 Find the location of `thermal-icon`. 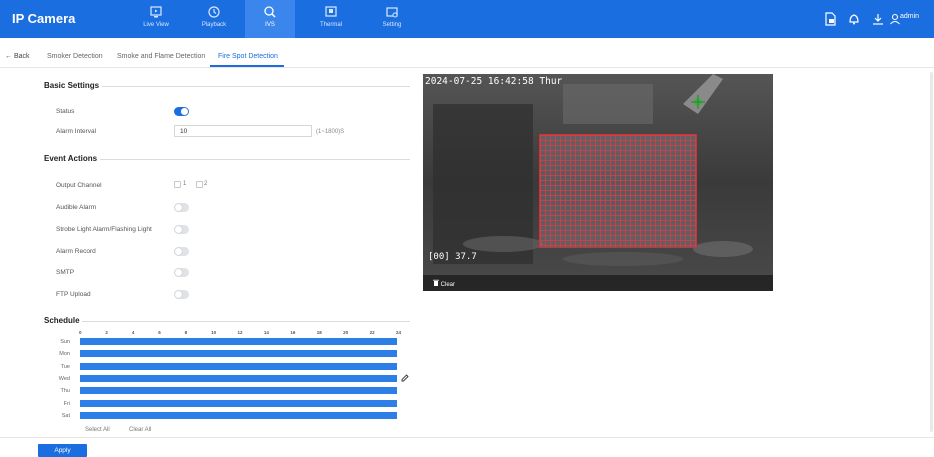

thermal-icon is located at coordinates (331, 11).